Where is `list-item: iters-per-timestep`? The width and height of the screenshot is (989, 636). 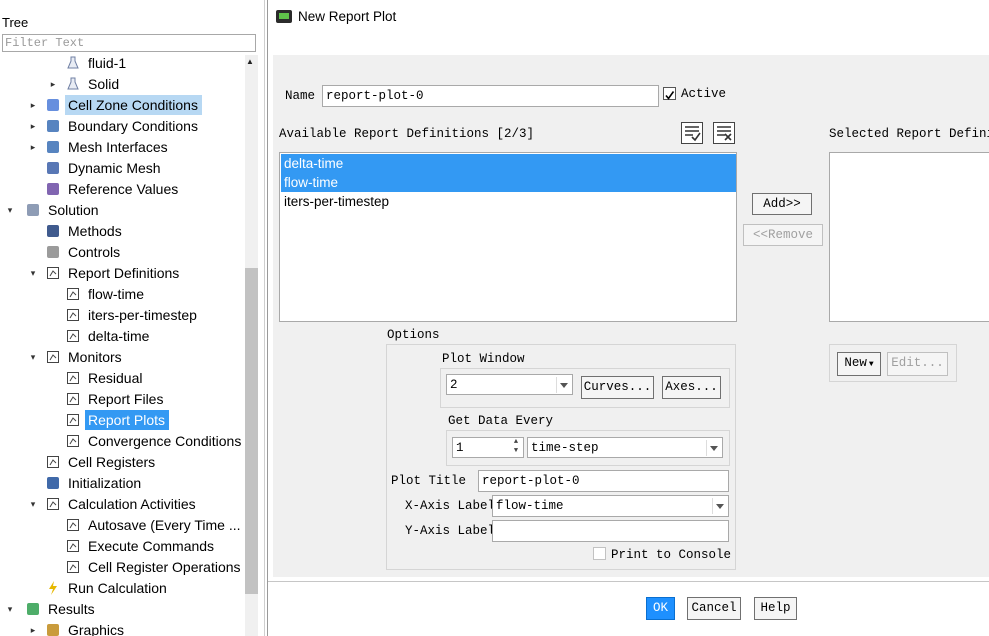 list-item: iters-per-timestep is located at coordinates (508, 201).